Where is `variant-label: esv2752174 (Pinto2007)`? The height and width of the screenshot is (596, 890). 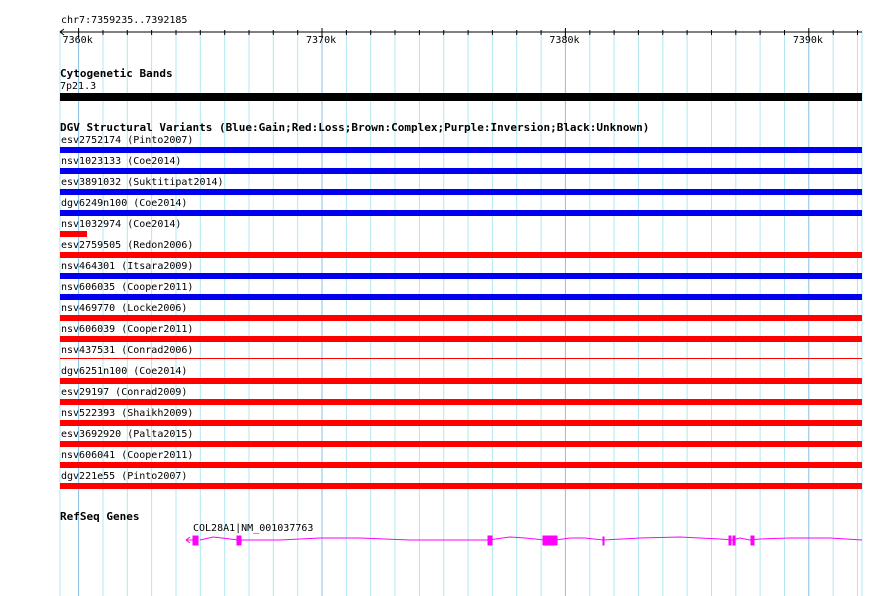 variant-label: esv2752174 (Pinto2007) is located at coordinates (127, 140).